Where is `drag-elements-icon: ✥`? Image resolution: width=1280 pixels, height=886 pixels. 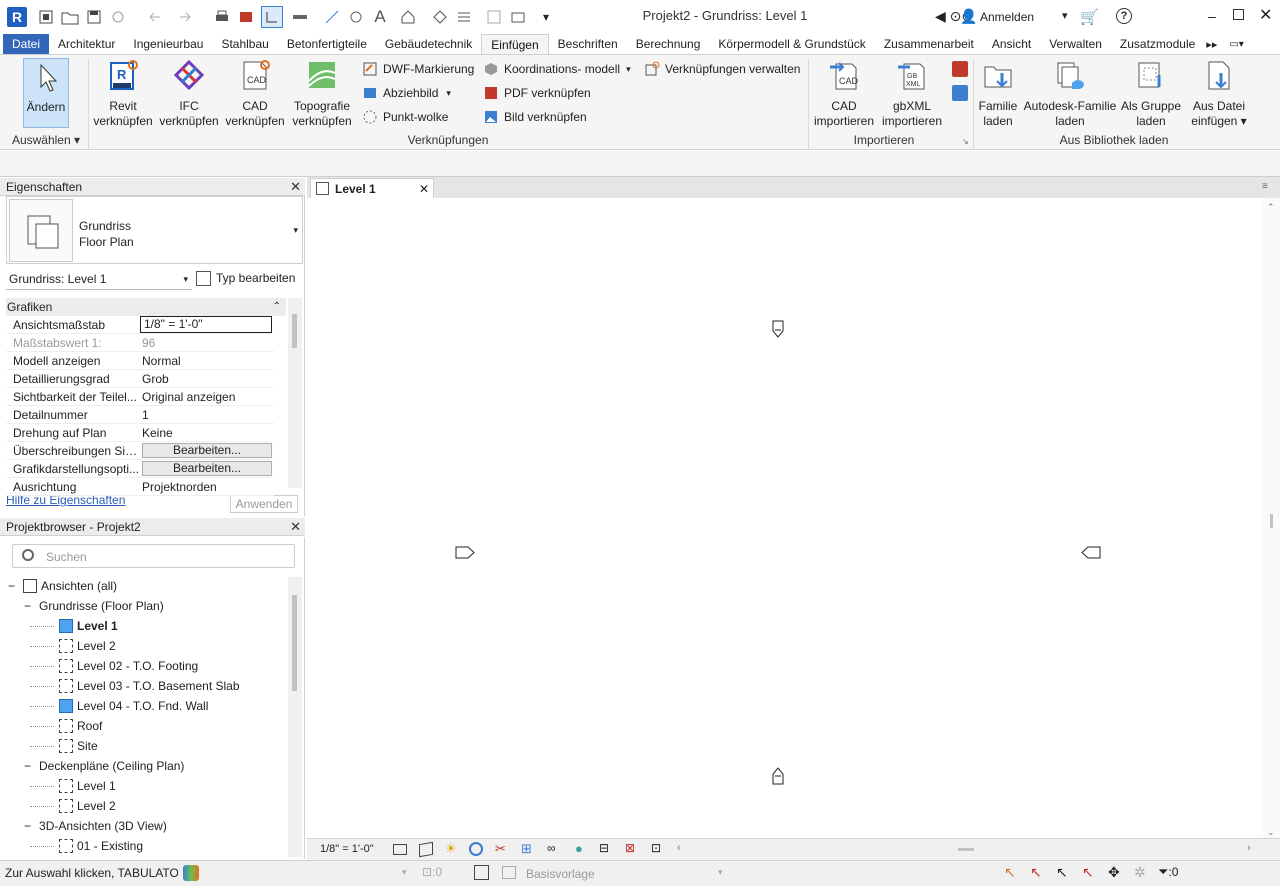
drag-elements-icon: ✥ is located at coordinates (1114, 872).